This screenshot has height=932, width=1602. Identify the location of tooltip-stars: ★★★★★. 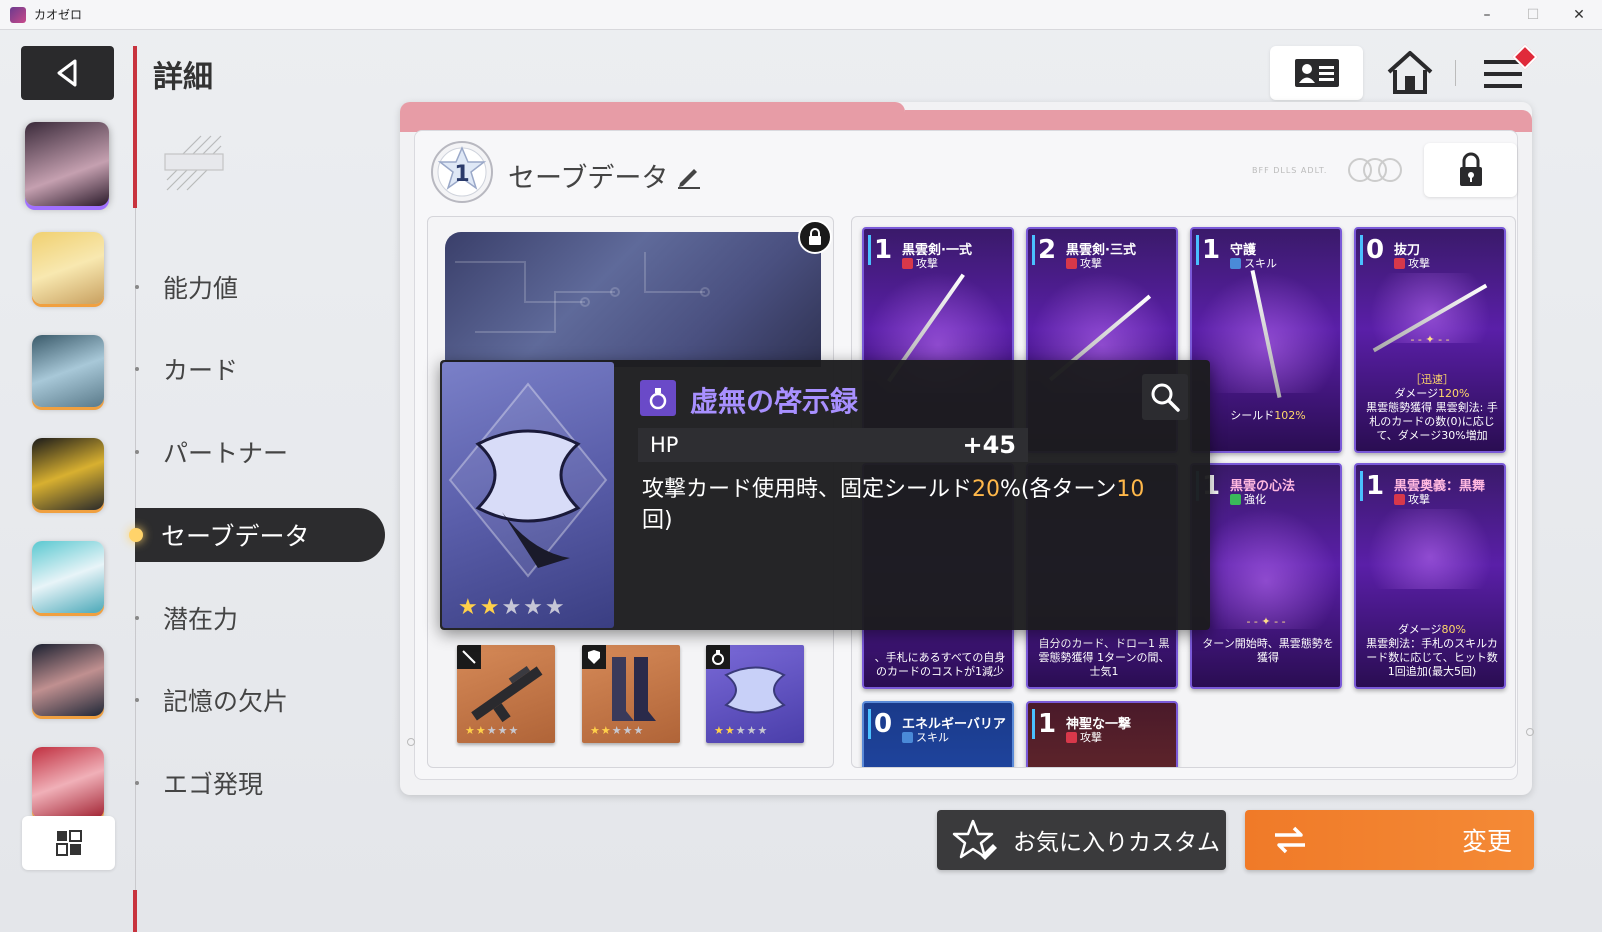
(512, 607).